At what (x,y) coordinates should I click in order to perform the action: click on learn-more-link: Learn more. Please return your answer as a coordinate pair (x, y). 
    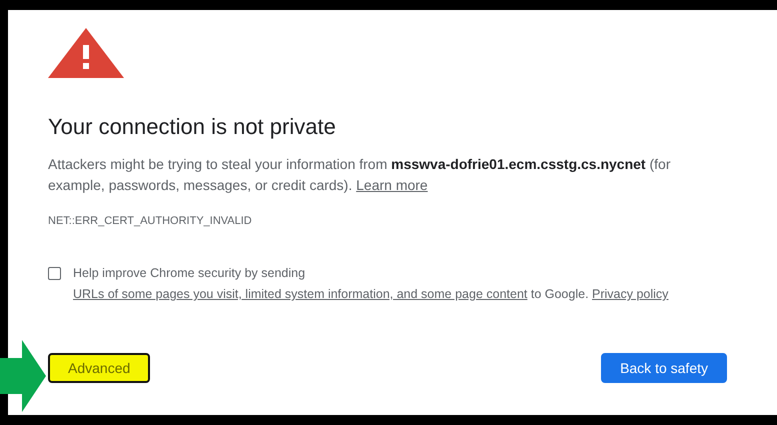
    Looking at the image, I should click on (392, 185).